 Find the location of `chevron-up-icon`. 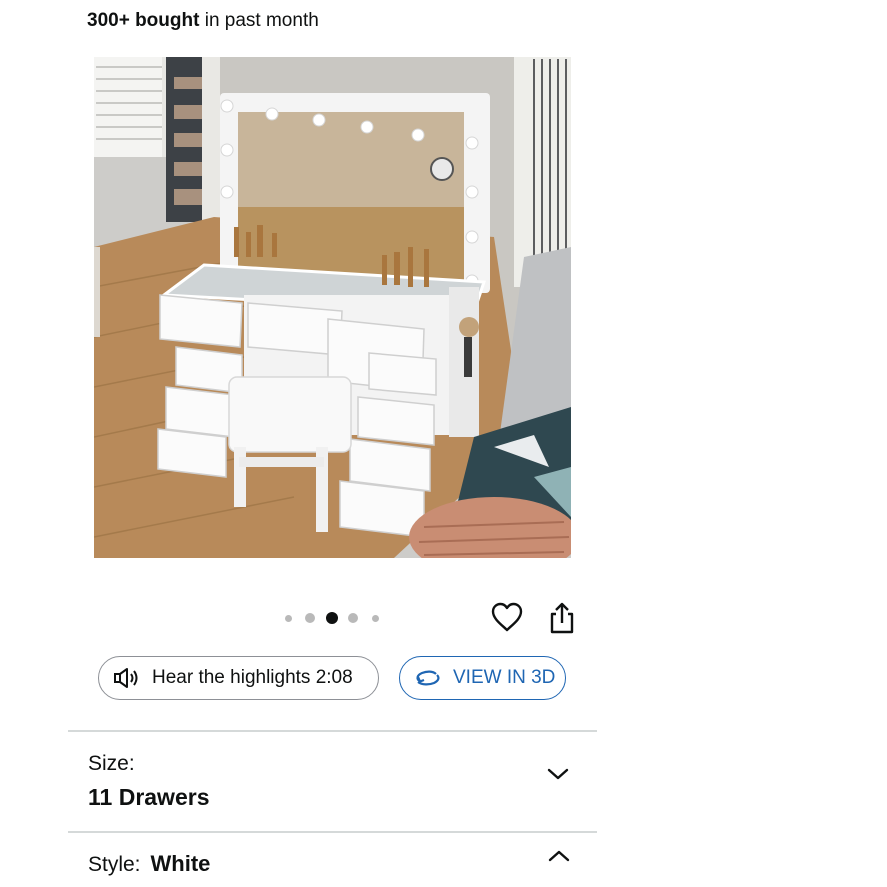

chevron-up-icon is located at coordinates (559, 856).